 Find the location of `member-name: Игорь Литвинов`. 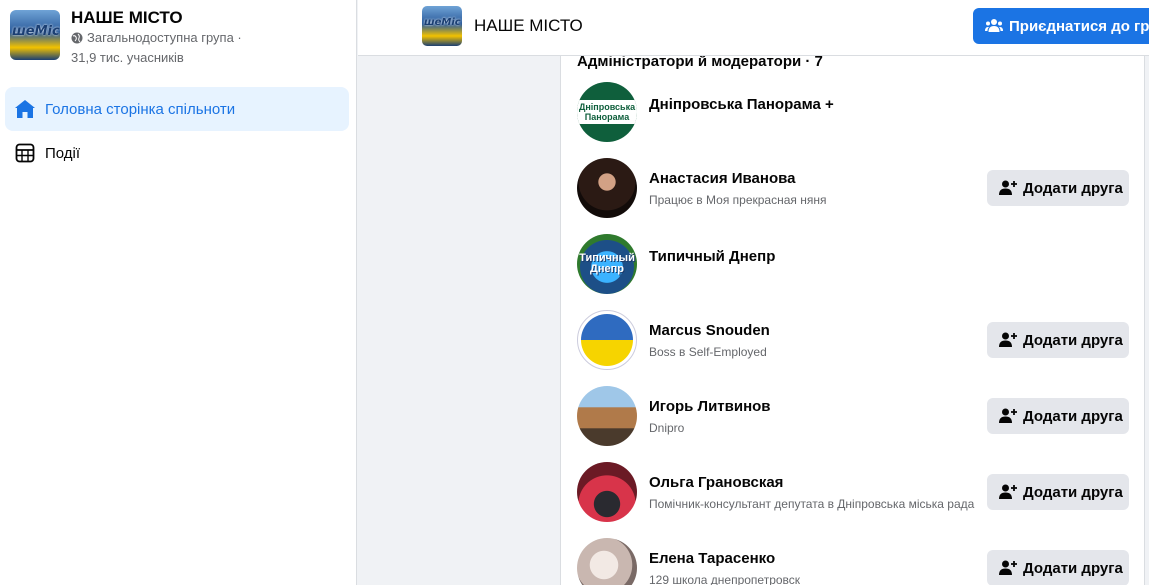

member-name: Игорь Литвинов is located at coordinates (710, 406).